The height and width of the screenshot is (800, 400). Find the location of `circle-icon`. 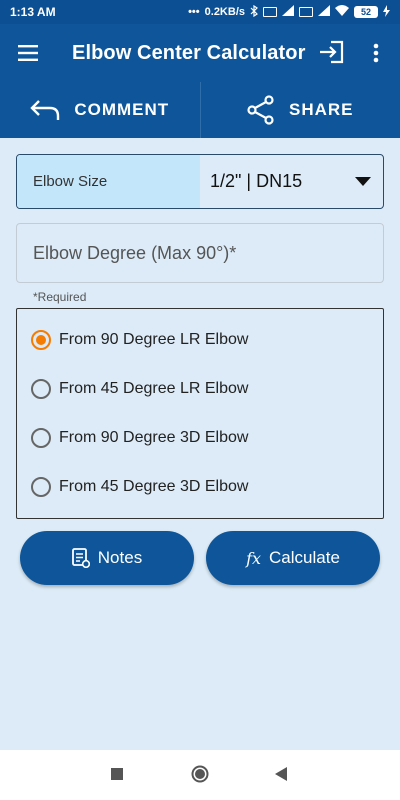

circle-icon is located at coordinates (200, 774).